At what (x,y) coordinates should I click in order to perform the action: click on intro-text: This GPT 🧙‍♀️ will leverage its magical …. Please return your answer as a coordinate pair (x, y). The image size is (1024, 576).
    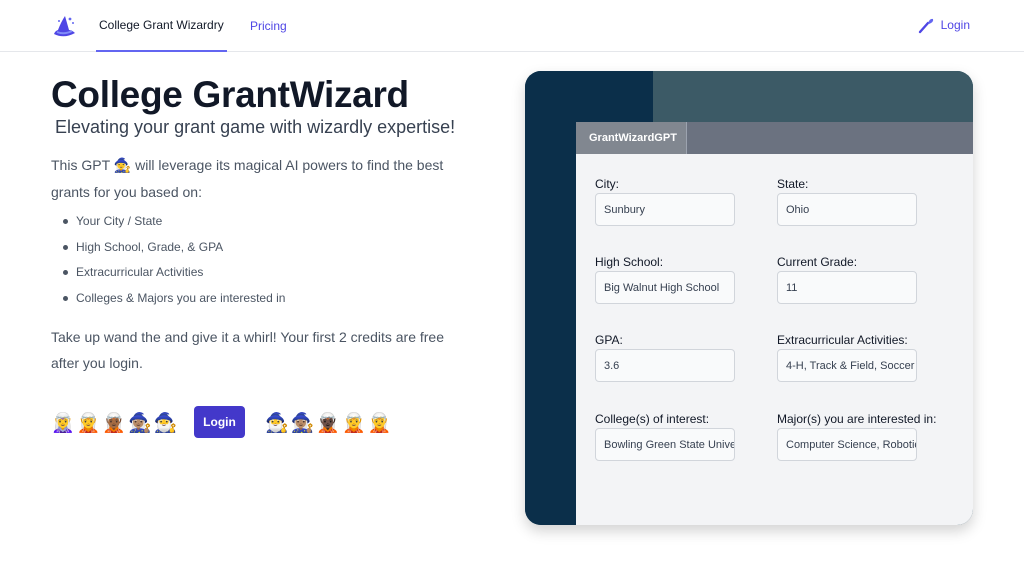
    Looking at the image, I should click on (261, 178).